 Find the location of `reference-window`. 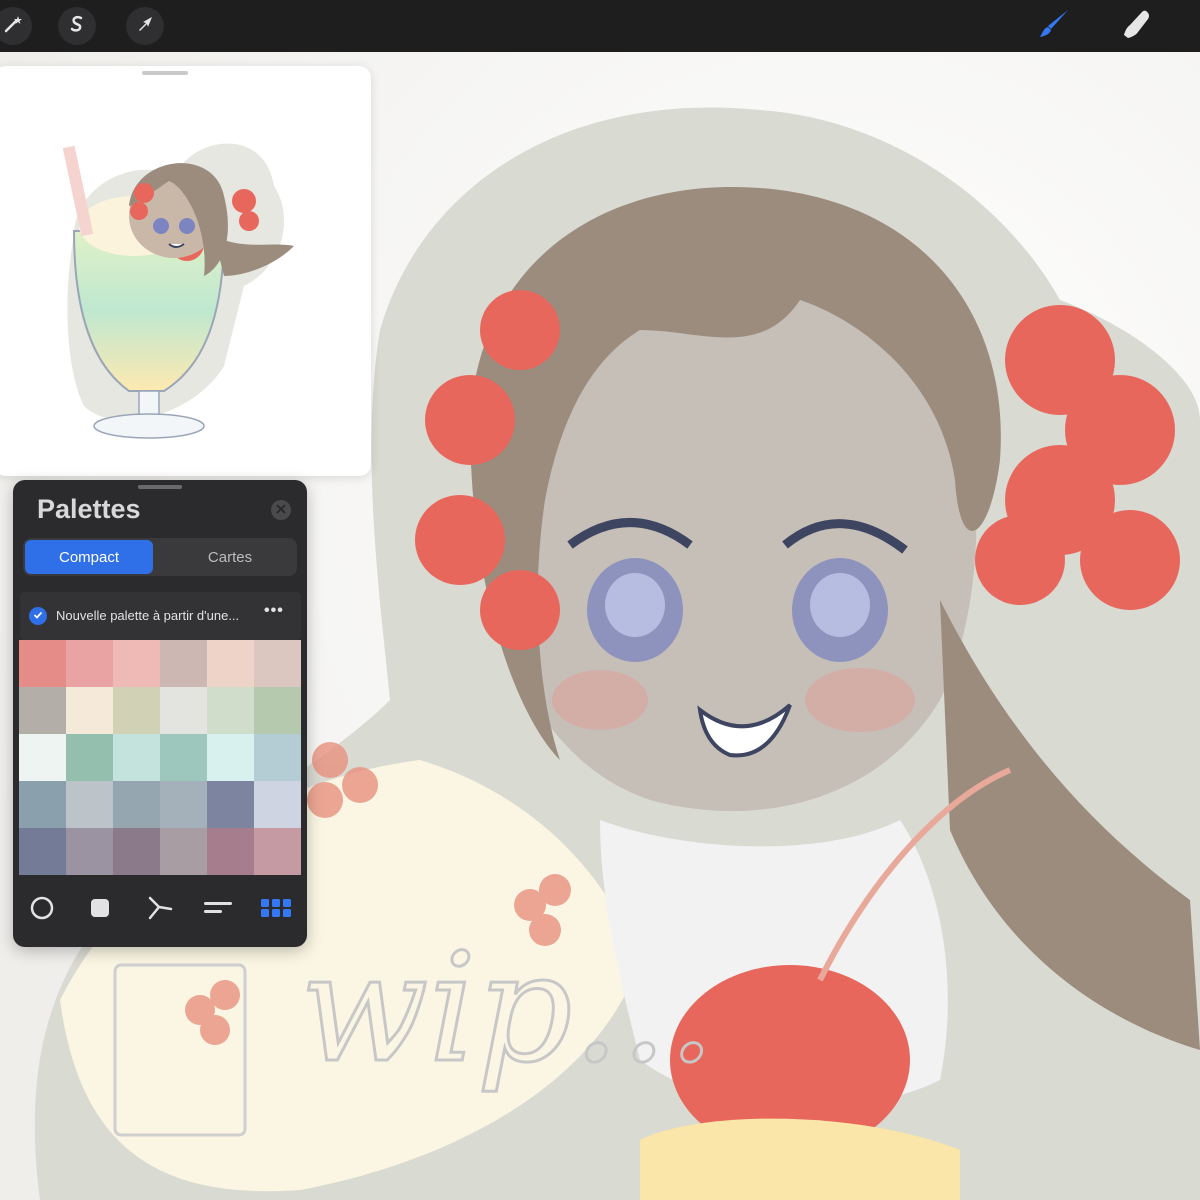

reference-window is located at coordinates (185, 271).